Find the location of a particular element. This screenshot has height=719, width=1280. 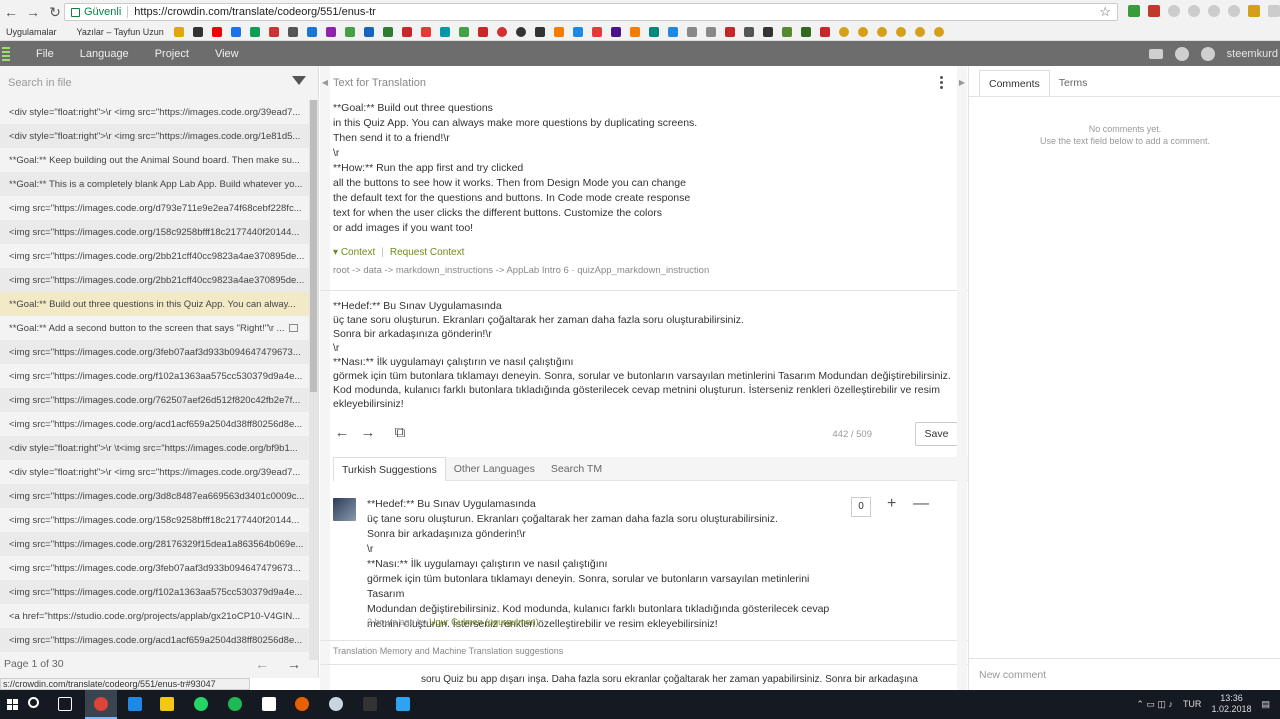

menu-language: Language is located at coordinates (104, 54).